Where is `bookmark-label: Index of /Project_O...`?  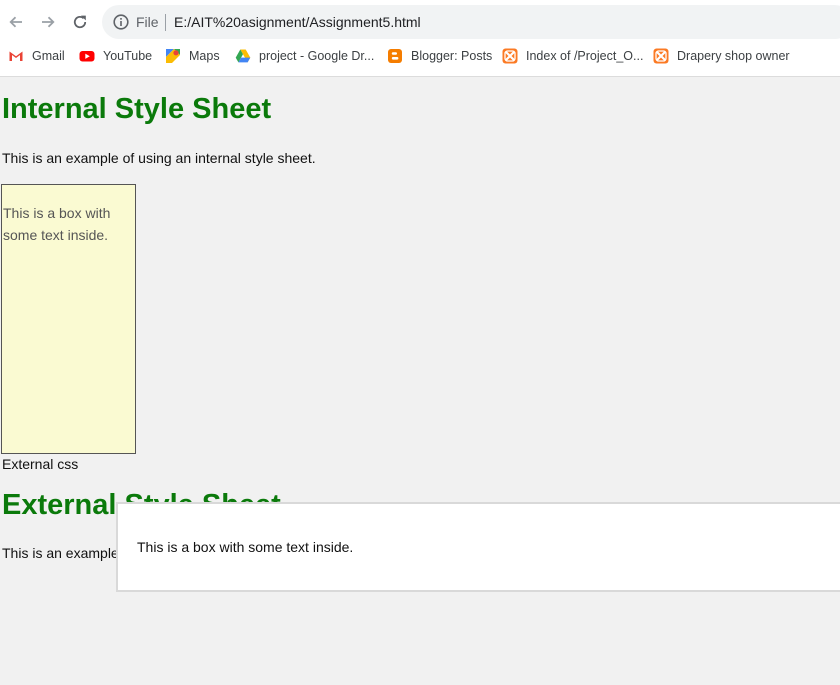
bookmark-label: Index of /Project_O... is located at coordinates (585, 56).